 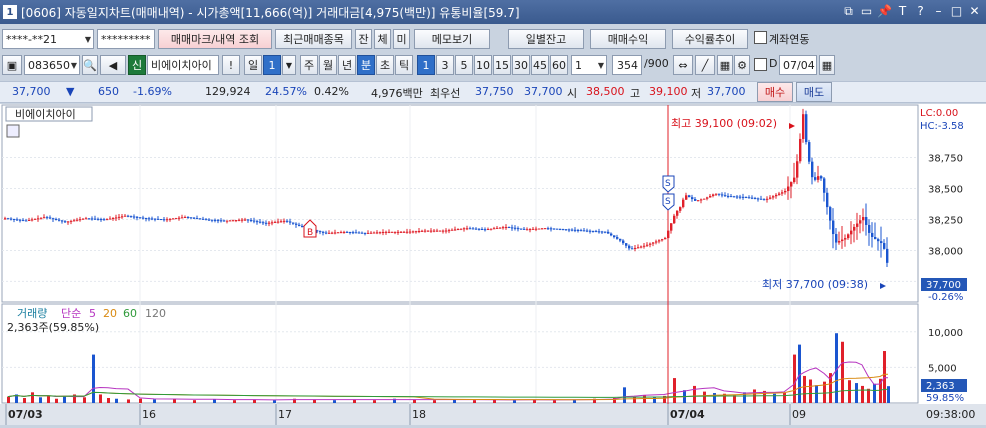 What do you see at coordinates (724, 123) in the screenshot?
I see `high-annotation: 최고 39,100 (09:02)` at bounding box center [724, 123].